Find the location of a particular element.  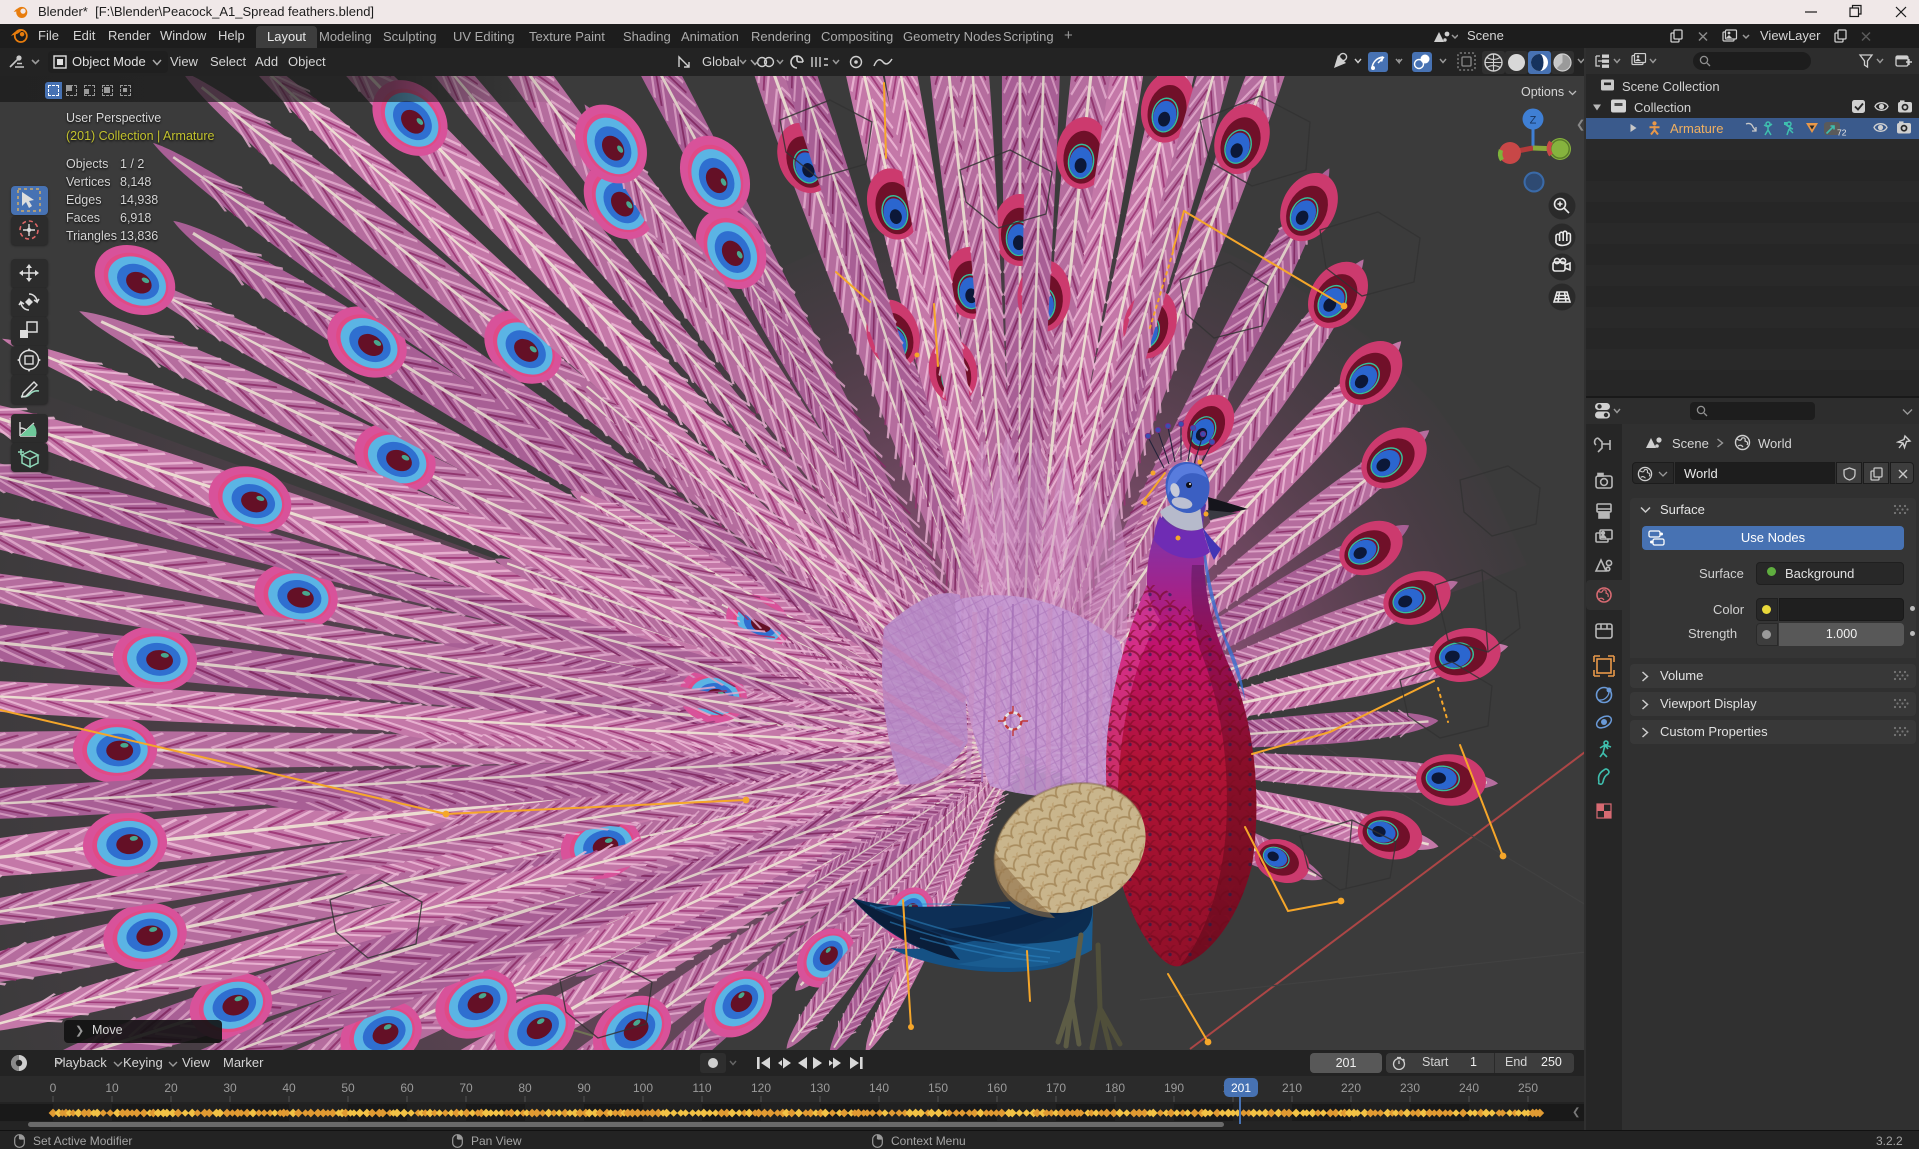

svg-text: 180 is located at coordinates (1115, 1088).